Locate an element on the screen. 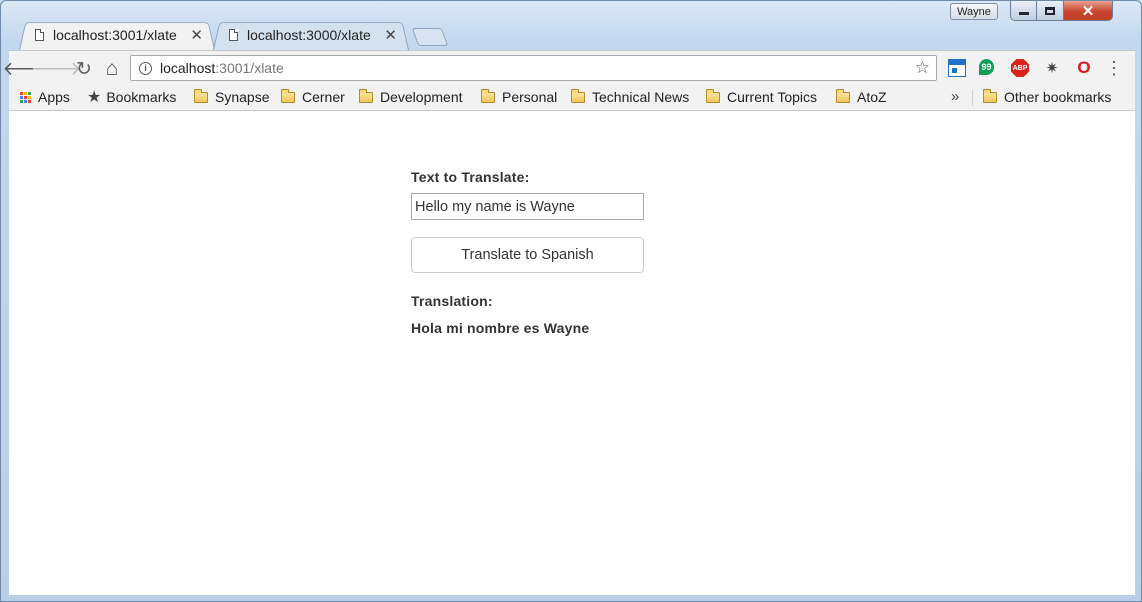 The height and width of the screenshot is (602, 1142). new-tab-button is located at coordinates (430, 37).